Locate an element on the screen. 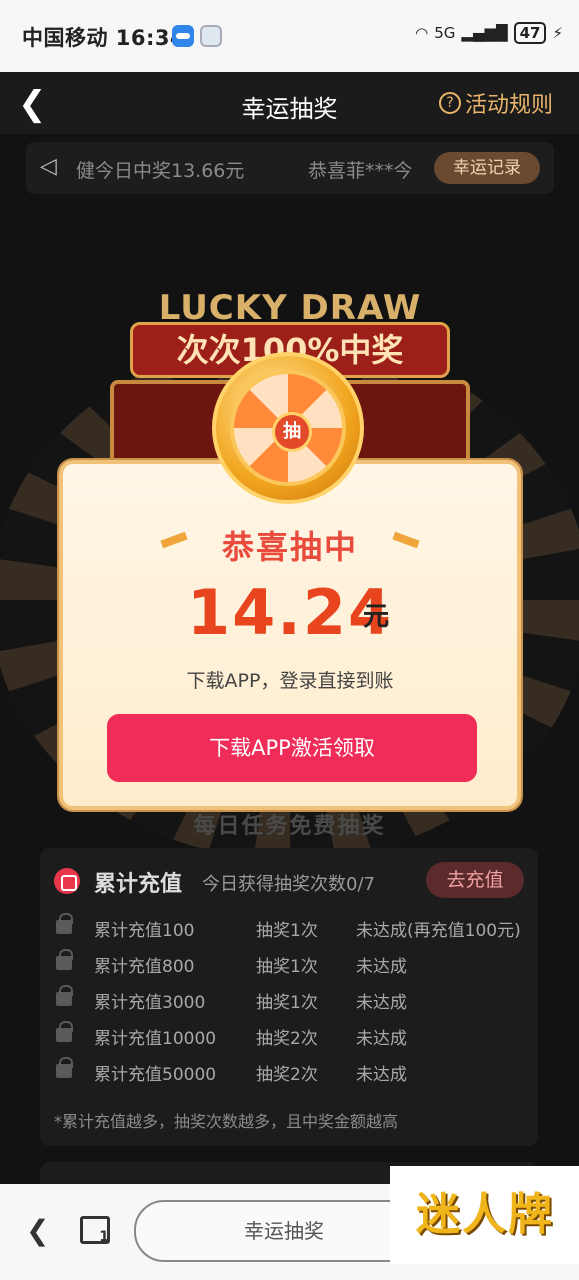  task-row: 累计充值100 抽奖1次 未达成(再充值100元) is located at coordinates (292, 930).